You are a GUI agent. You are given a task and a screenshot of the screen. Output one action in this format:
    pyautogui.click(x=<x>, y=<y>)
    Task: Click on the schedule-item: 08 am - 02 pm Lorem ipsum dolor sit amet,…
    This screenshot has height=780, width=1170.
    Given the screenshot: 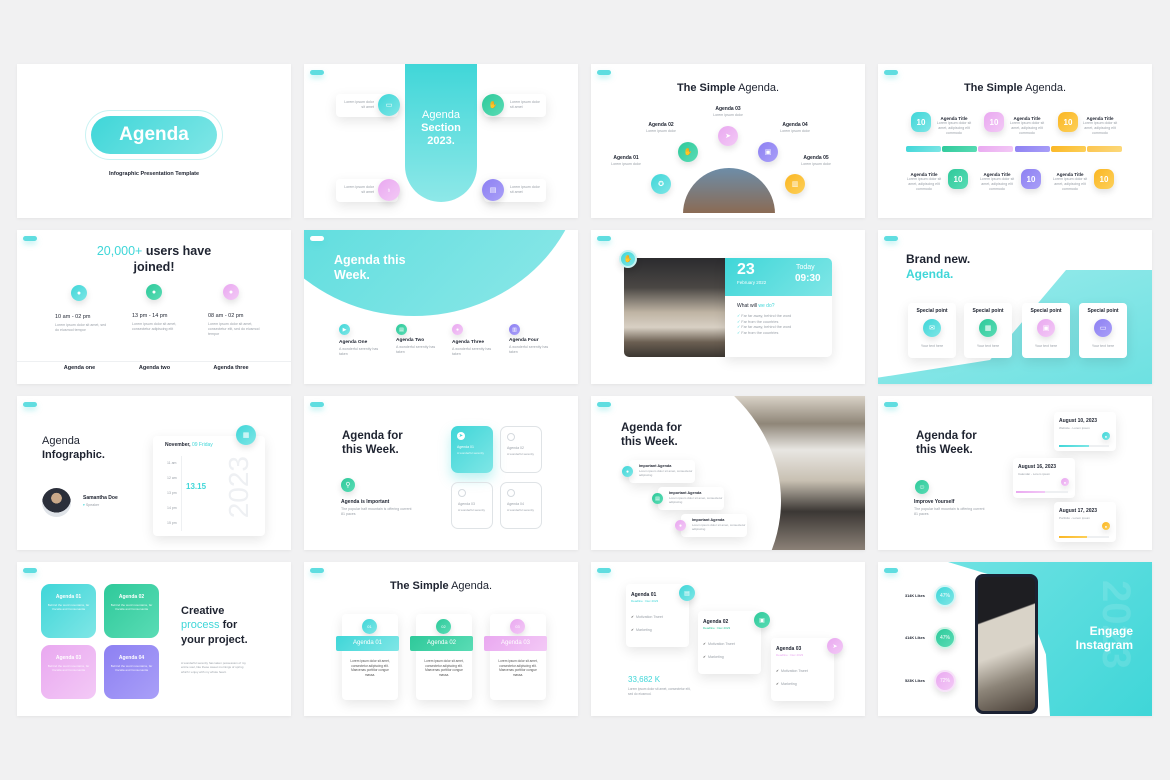 What is the action you would take?
    pyautogui.click(x=234, y=325)
    